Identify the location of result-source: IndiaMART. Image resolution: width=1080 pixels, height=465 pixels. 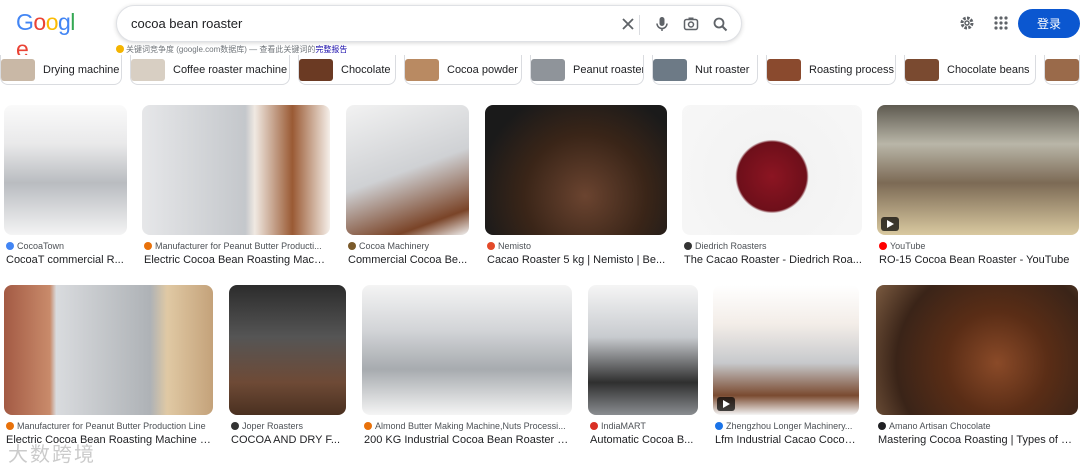
(644, 426).